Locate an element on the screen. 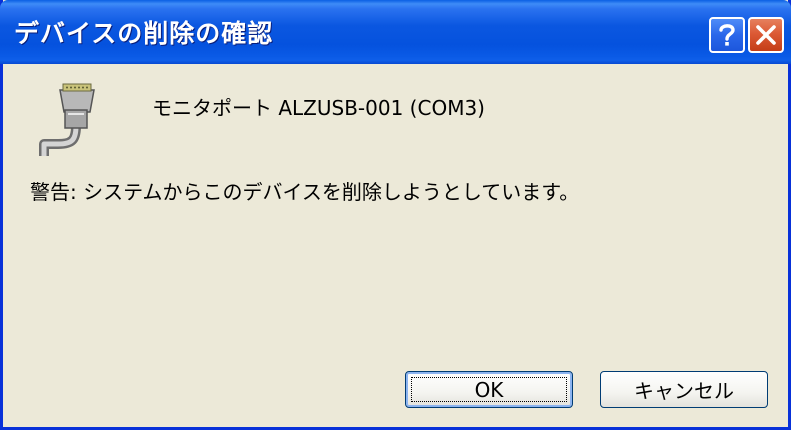 The image size is (791, 430). cancel-button: キャンセル is located at coordinates (684, 389).